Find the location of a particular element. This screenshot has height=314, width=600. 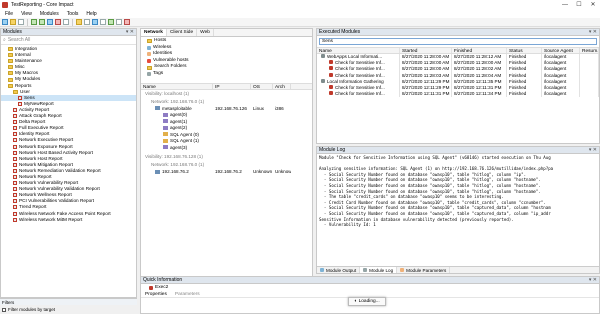

cell-finished: 8/27/2020 12:11:34 PM is located at coordinates (479, 94).